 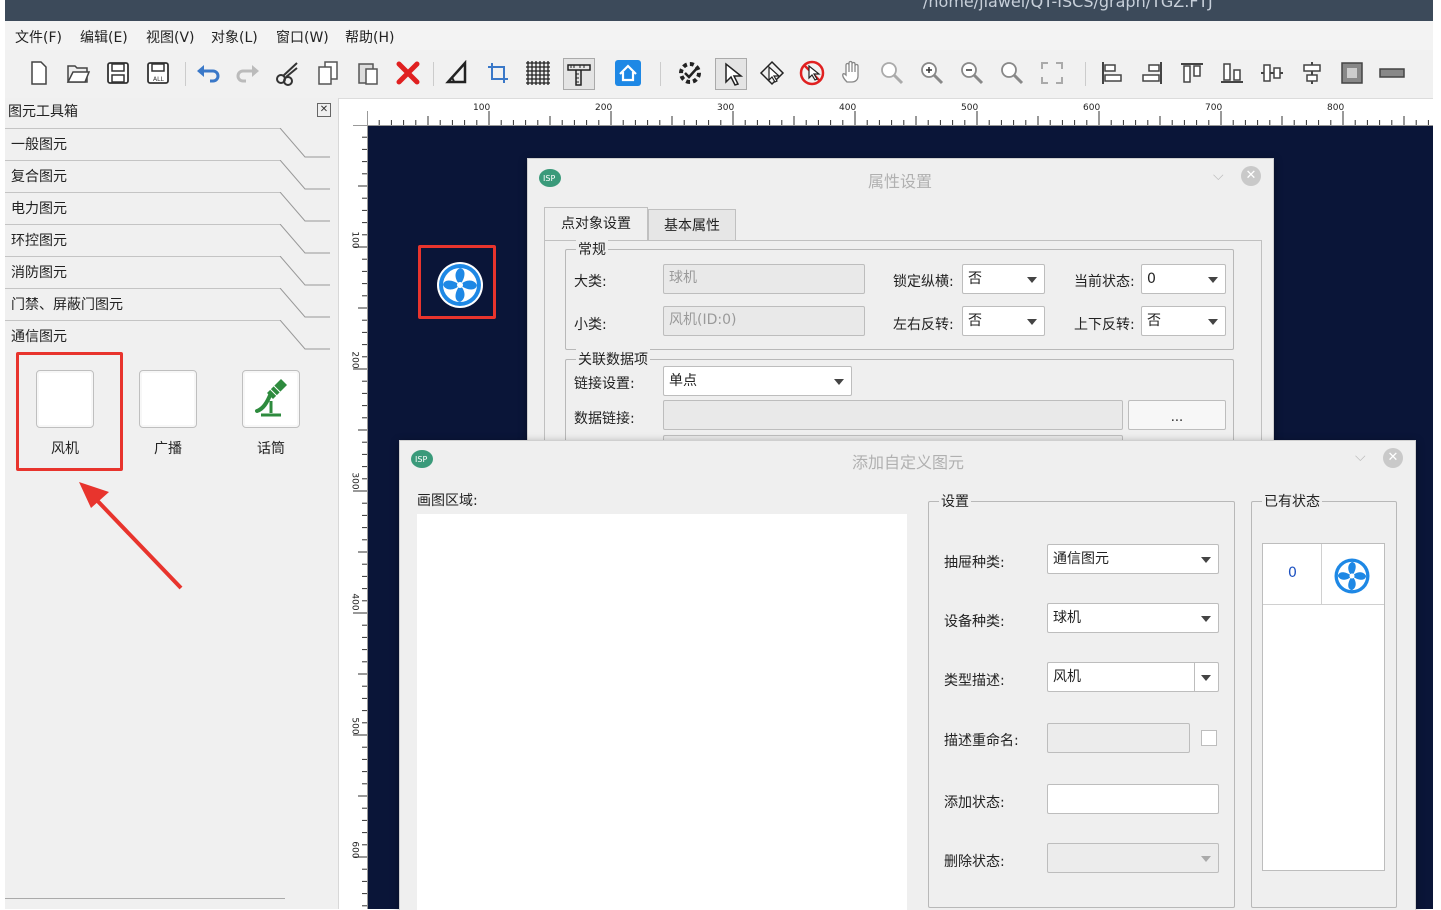 What do you see at coordinates (1214, 108) in the screenshot?
I see `ruler-label: 700` at bounding box center [1214, 108].